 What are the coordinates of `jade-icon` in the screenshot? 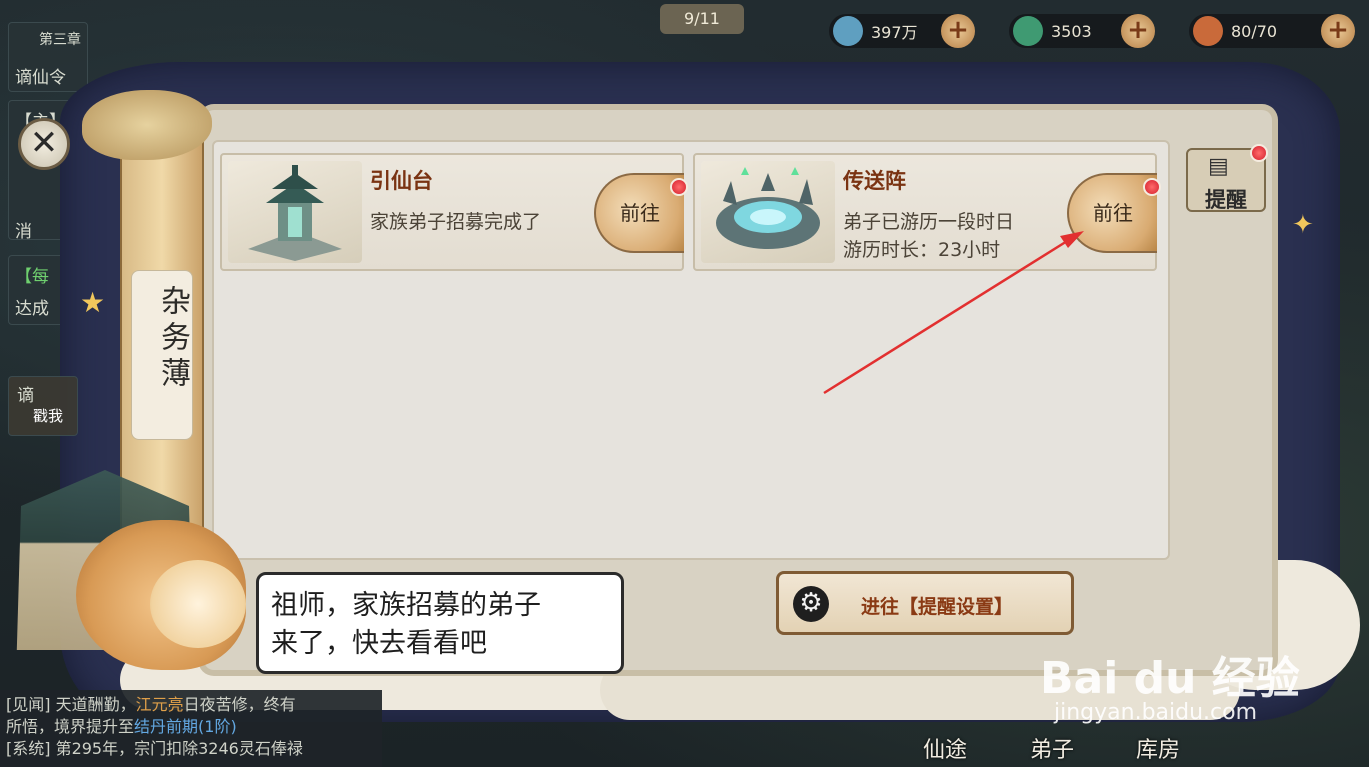 It's located at (1028, 31).